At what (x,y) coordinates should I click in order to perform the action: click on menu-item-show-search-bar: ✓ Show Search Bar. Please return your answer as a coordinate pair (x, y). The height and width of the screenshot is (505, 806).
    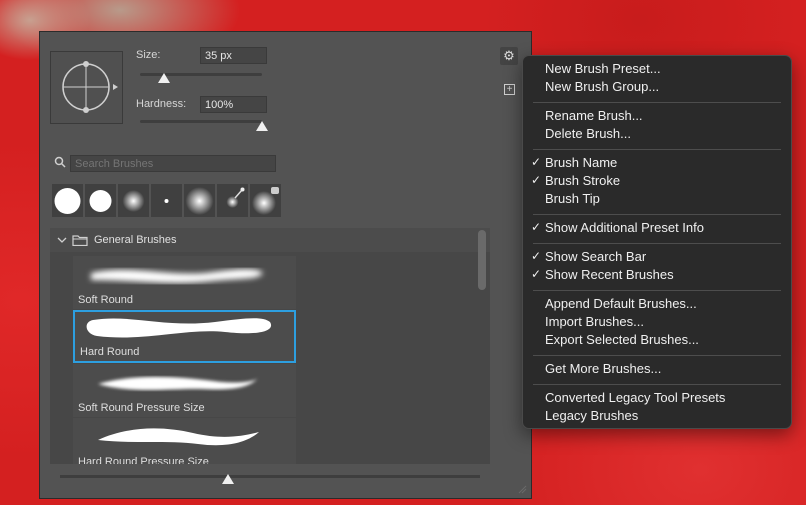
    Looking at the image, I should click on (589, 256).